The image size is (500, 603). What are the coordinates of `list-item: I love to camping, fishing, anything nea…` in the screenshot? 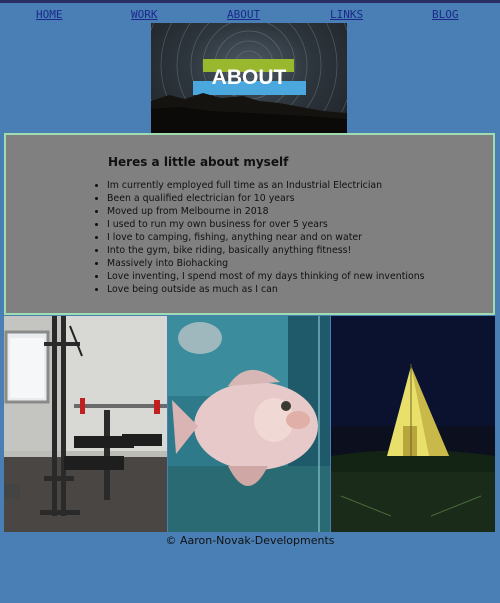 It's located at (266, 237).